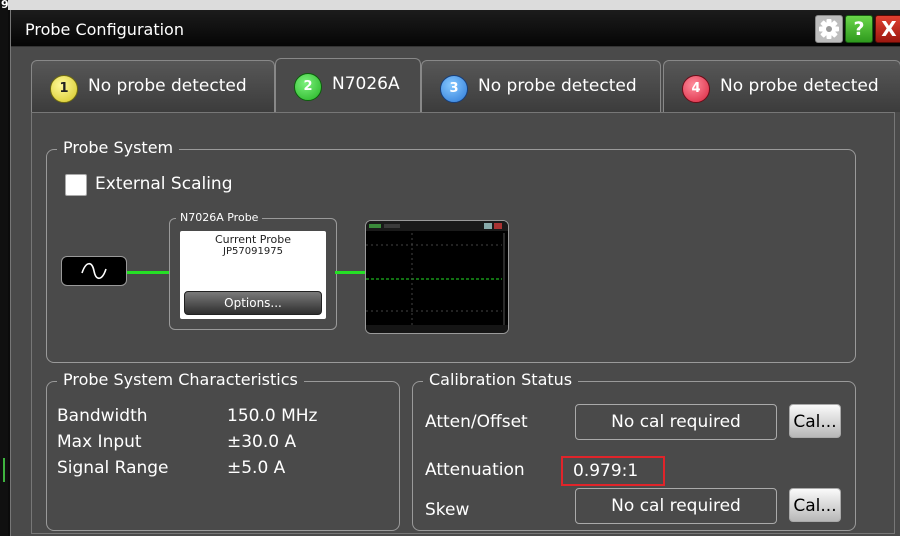 This screenshot has width=900, height=536. I want to click on tab-probe-1: 1 No probe detected, so click(153, 86).